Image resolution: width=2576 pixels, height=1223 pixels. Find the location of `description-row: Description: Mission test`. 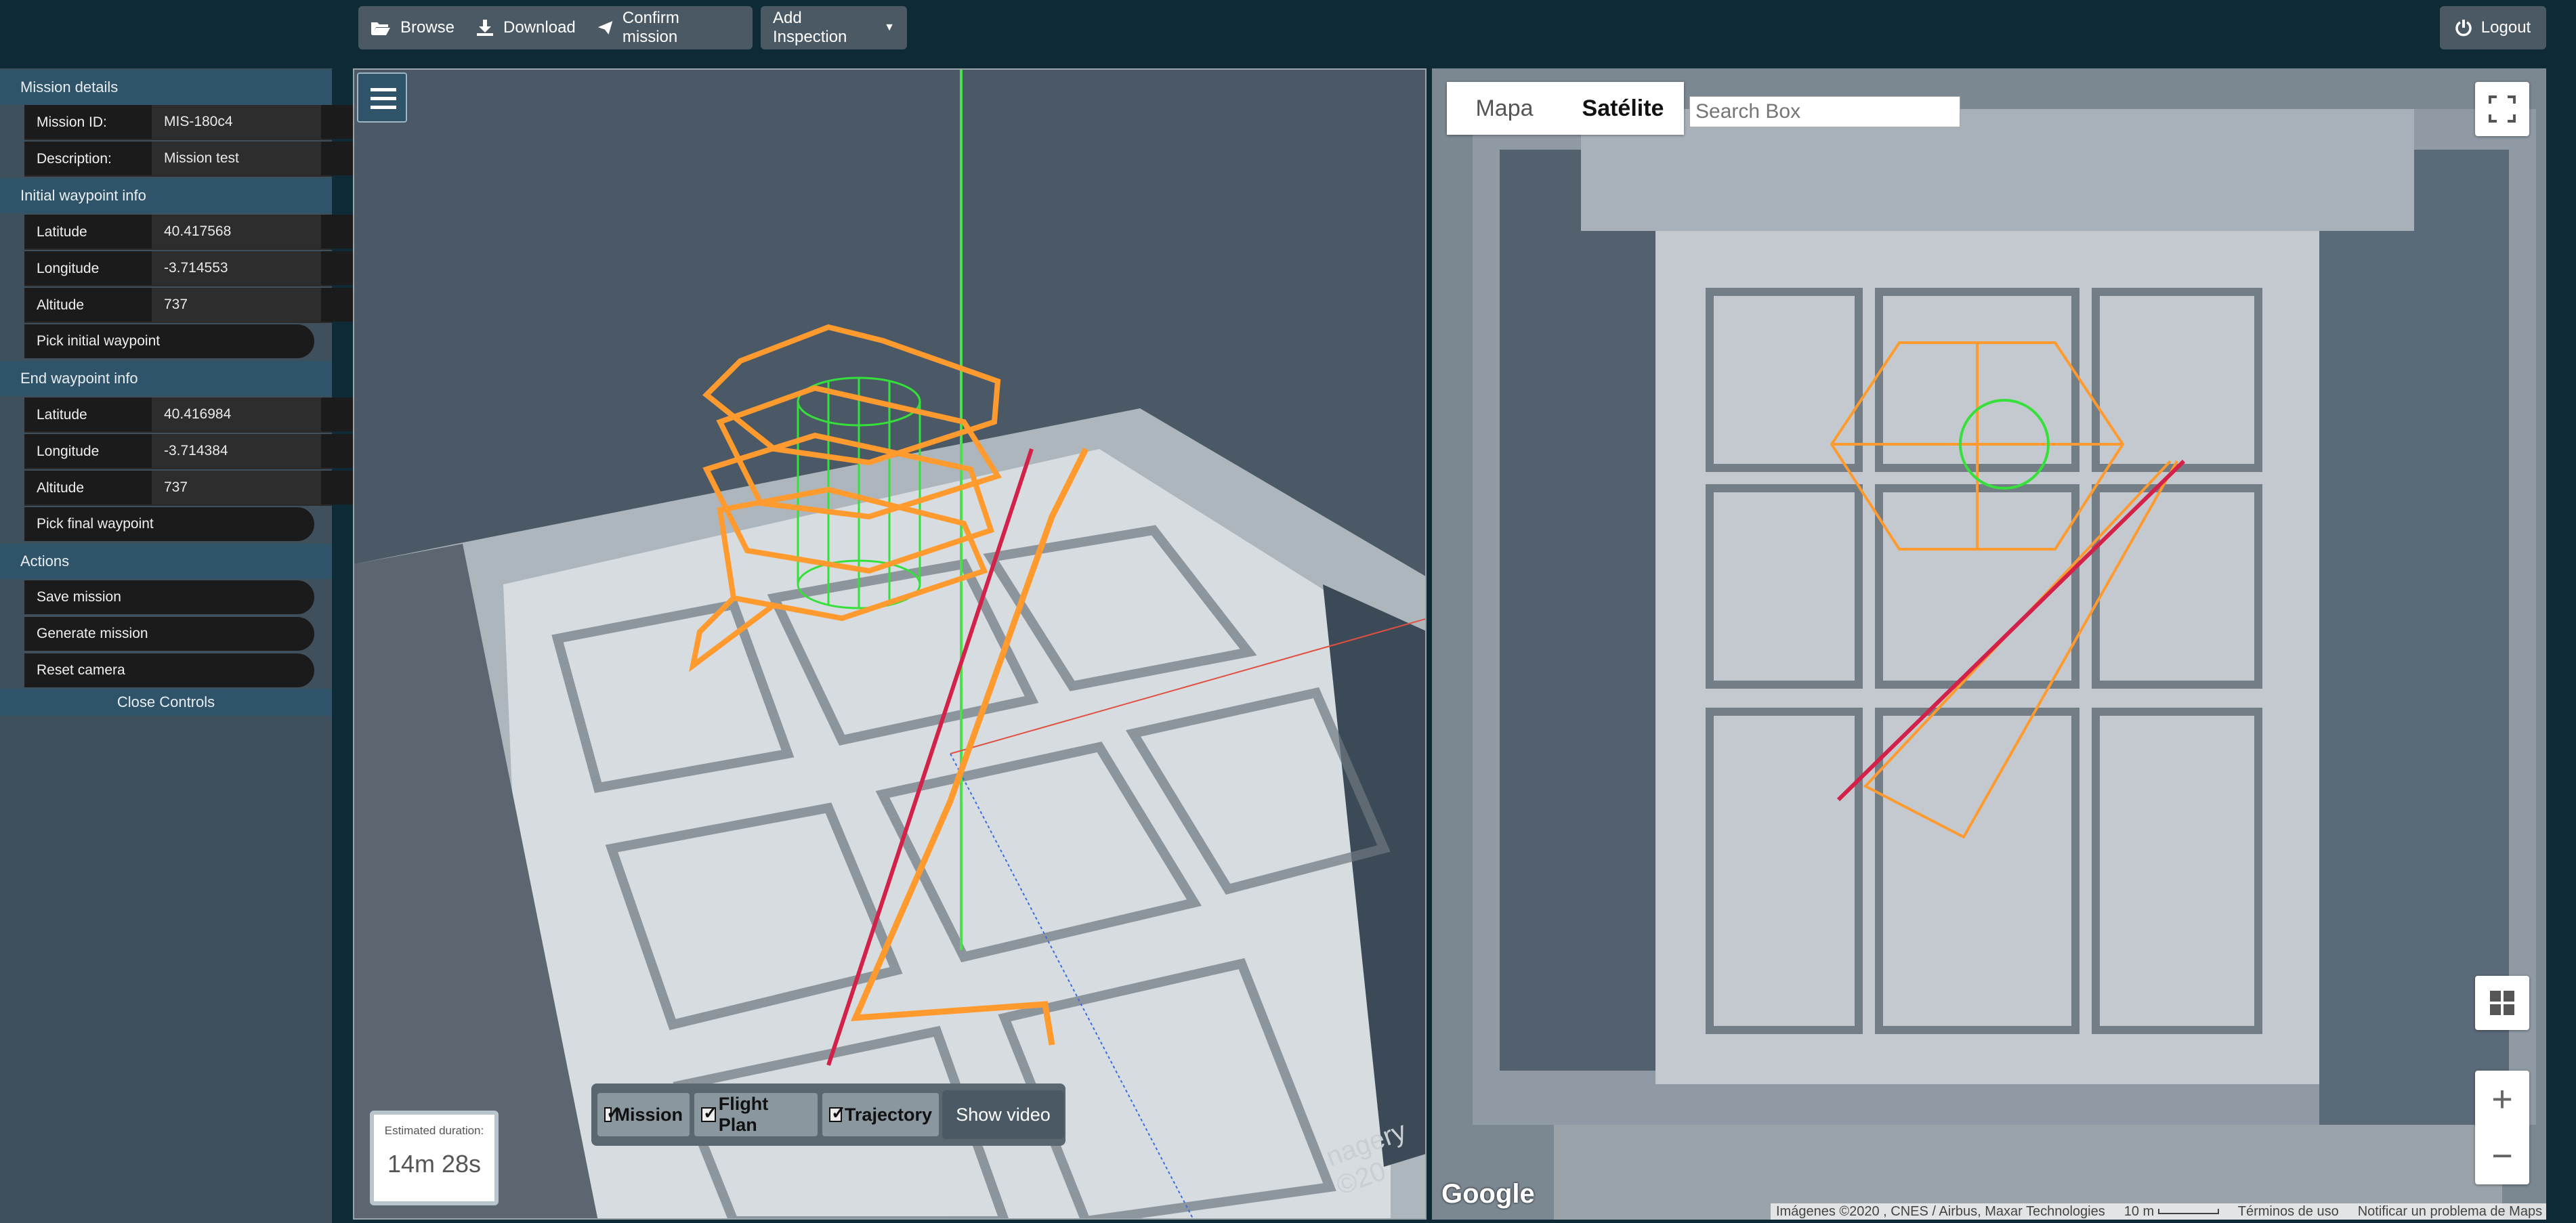

description-row: Description: Mission test is located at coordinates (190, 160).